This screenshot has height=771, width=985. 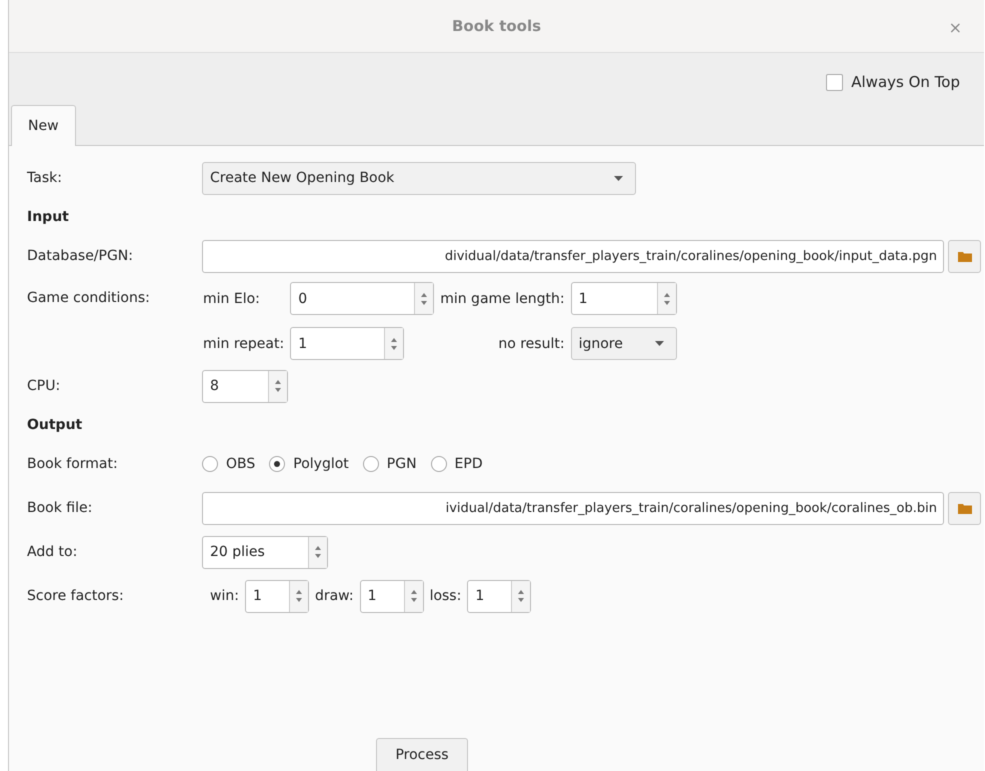 I want to click on field-label: win:, so click(x=224, y=596).